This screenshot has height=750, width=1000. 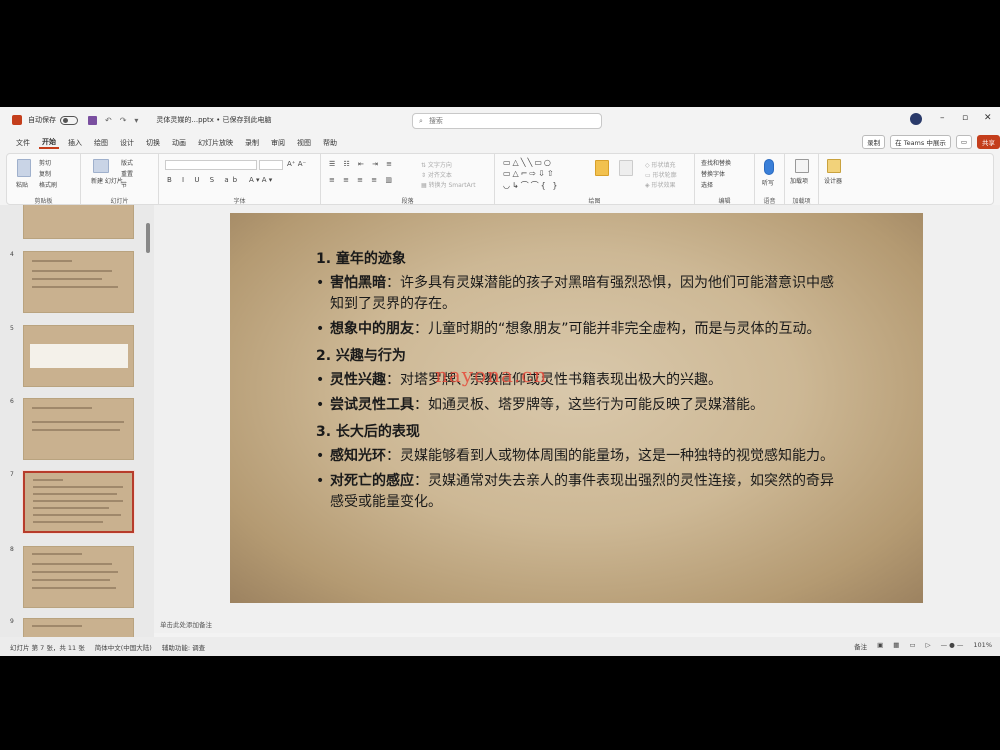 I want to click on maximize-icon: ▫, so click(x=965, y=118).